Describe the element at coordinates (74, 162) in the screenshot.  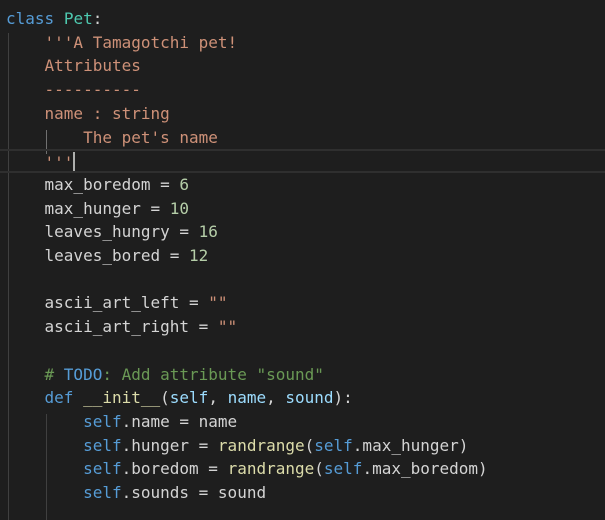
I see `text-cursor` at that location.